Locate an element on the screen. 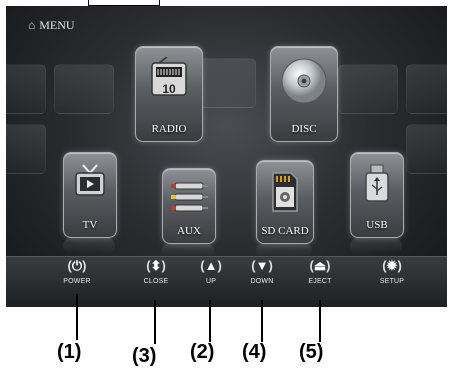 The image size is (453, 377). setup-button: (✹) SETUP is located at coordinates (392, 271).